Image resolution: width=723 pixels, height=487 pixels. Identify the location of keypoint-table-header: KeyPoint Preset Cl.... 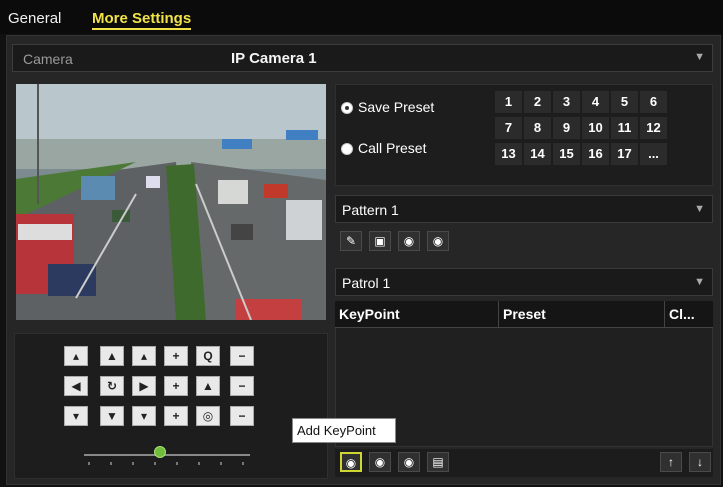
(524, 314).